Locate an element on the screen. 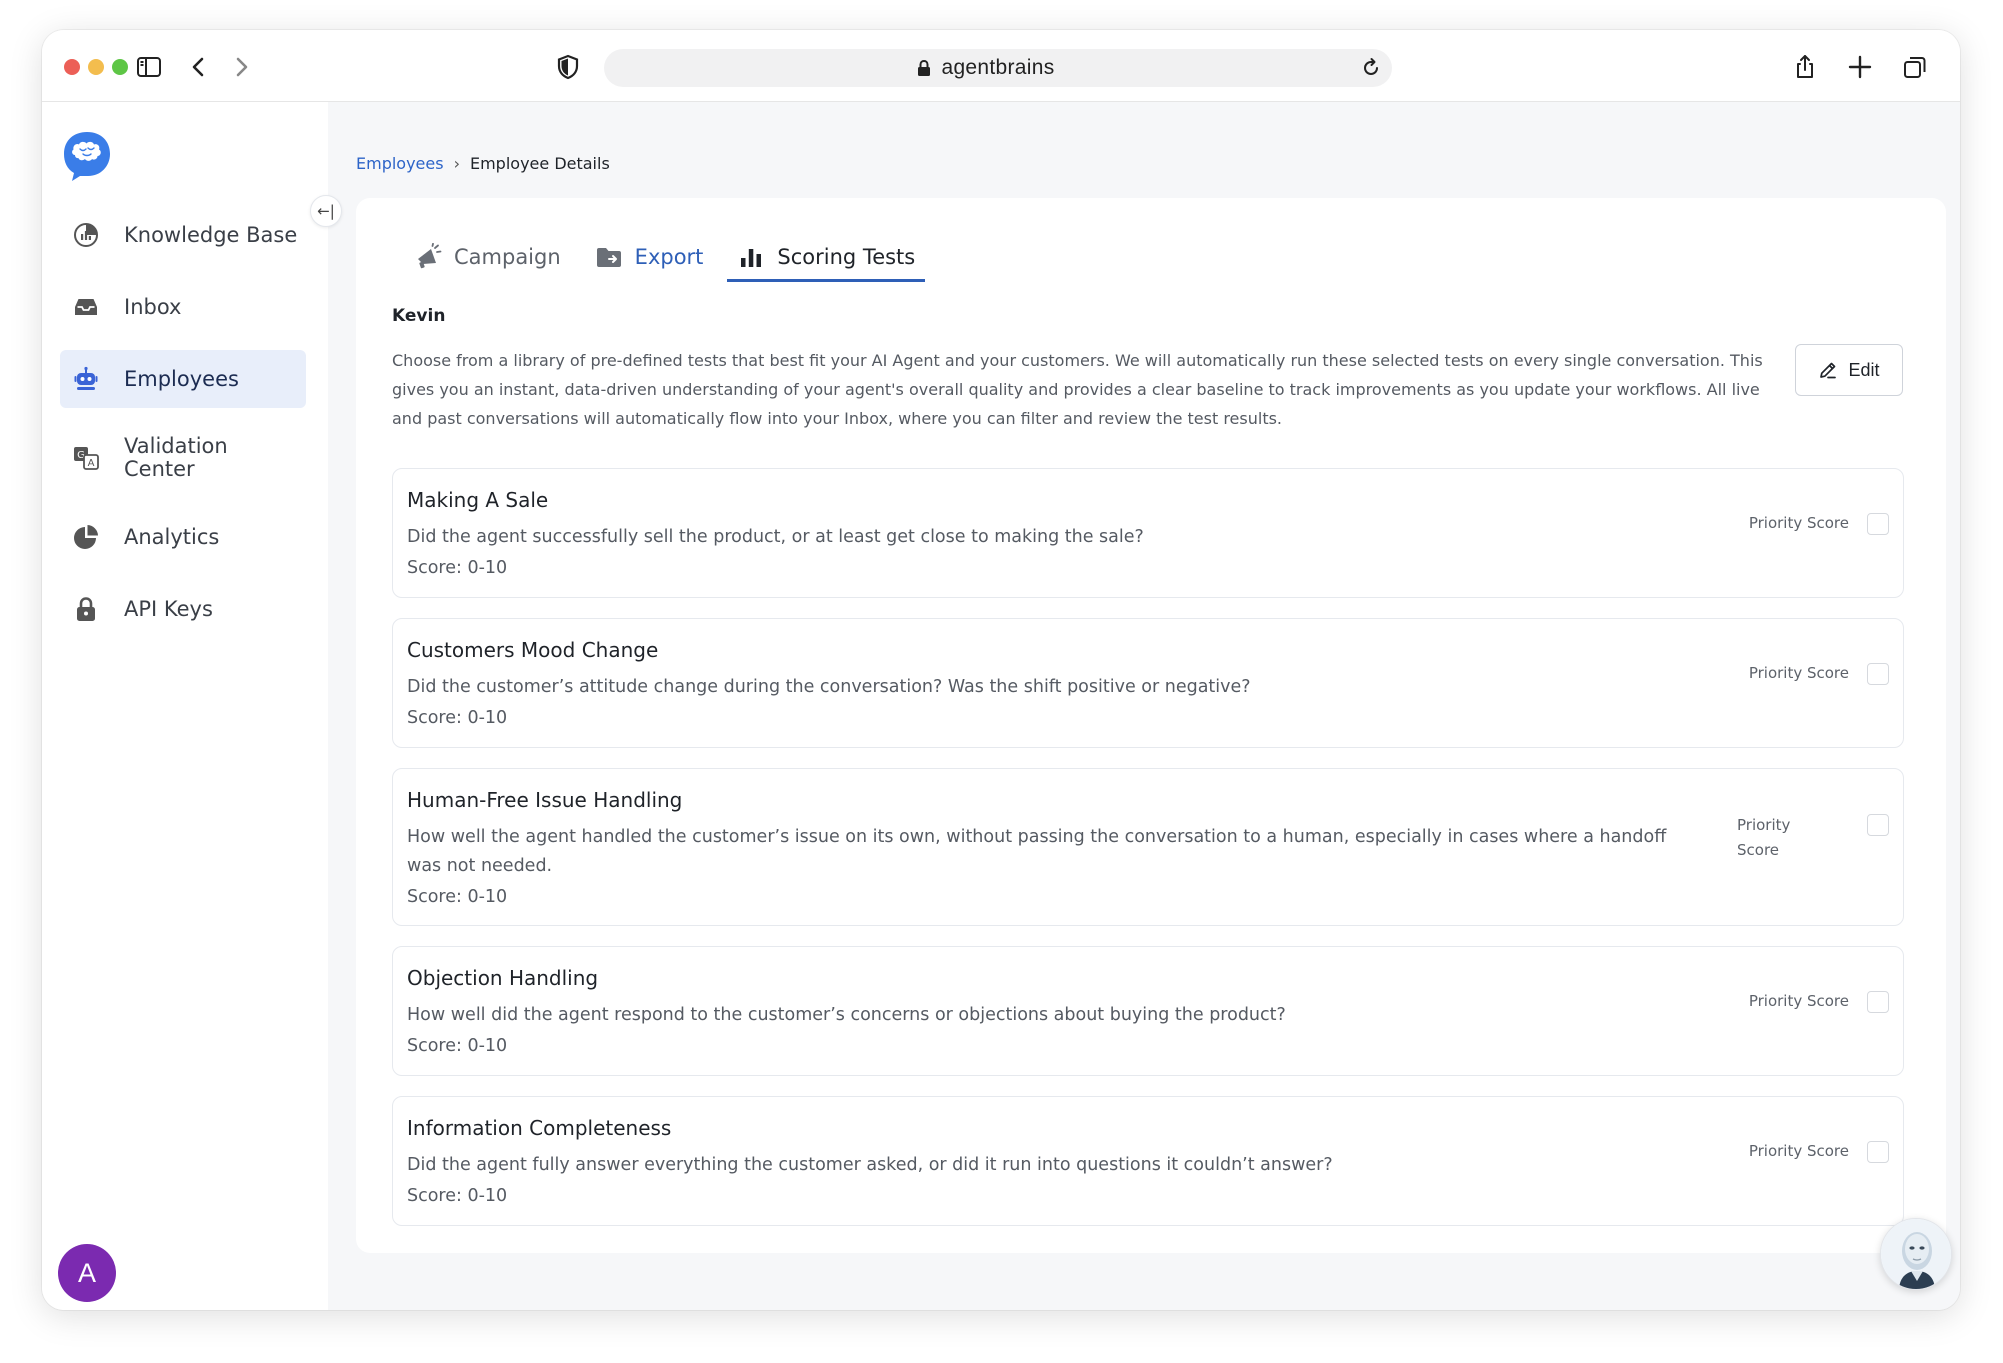 Image resolution: width=2003 pixels, height=1363 pixels. test-title: Customers Mood Change is located at coordinates (533, 650).